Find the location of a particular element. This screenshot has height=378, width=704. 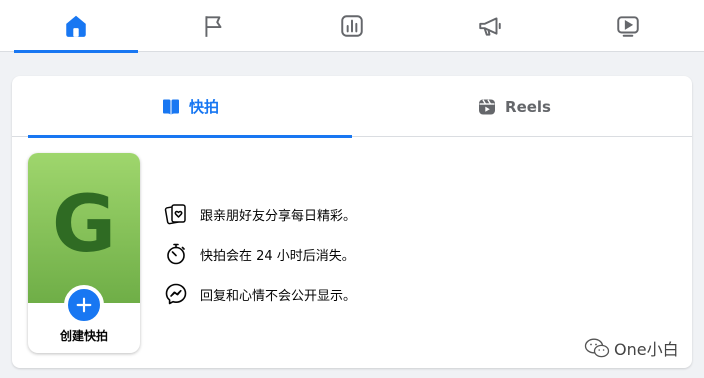

photo-heart-icon is located at coordinates (176, 214).